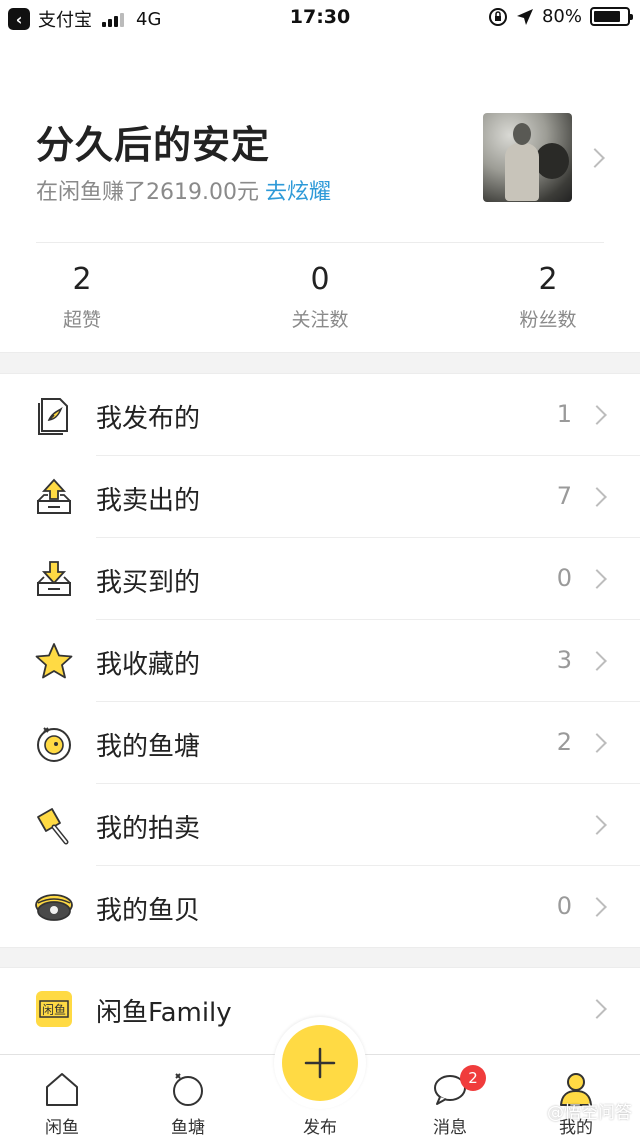  What do you see at coordinates (320, 497) in the screenshot?
I see `menu-item-sold: 我卖出的 7` at bounding box center [320, 497].